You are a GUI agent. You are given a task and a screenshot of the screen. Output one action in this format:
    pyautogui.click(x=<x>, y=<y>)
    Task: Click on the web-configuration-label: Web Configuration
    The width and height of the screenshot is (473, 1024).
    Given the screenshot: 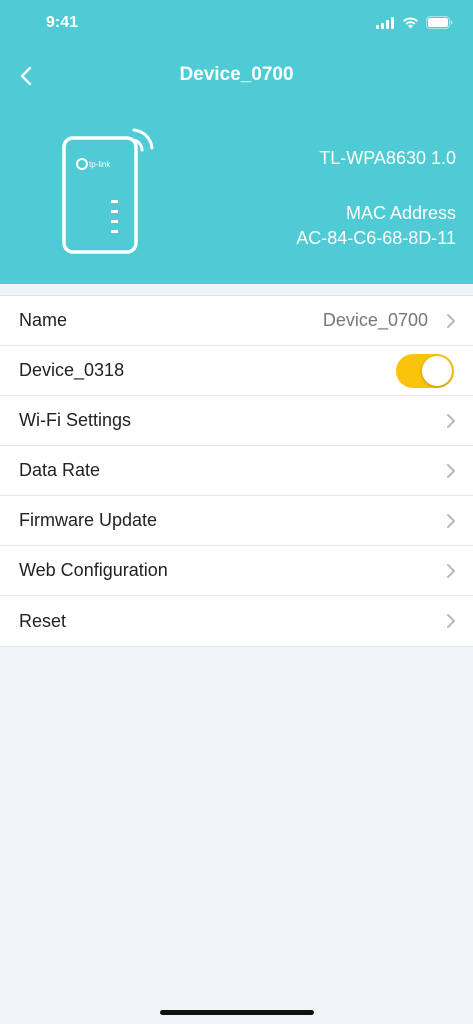 What is the action you would take?
    pyautogui.click(x=93, y=570)
    